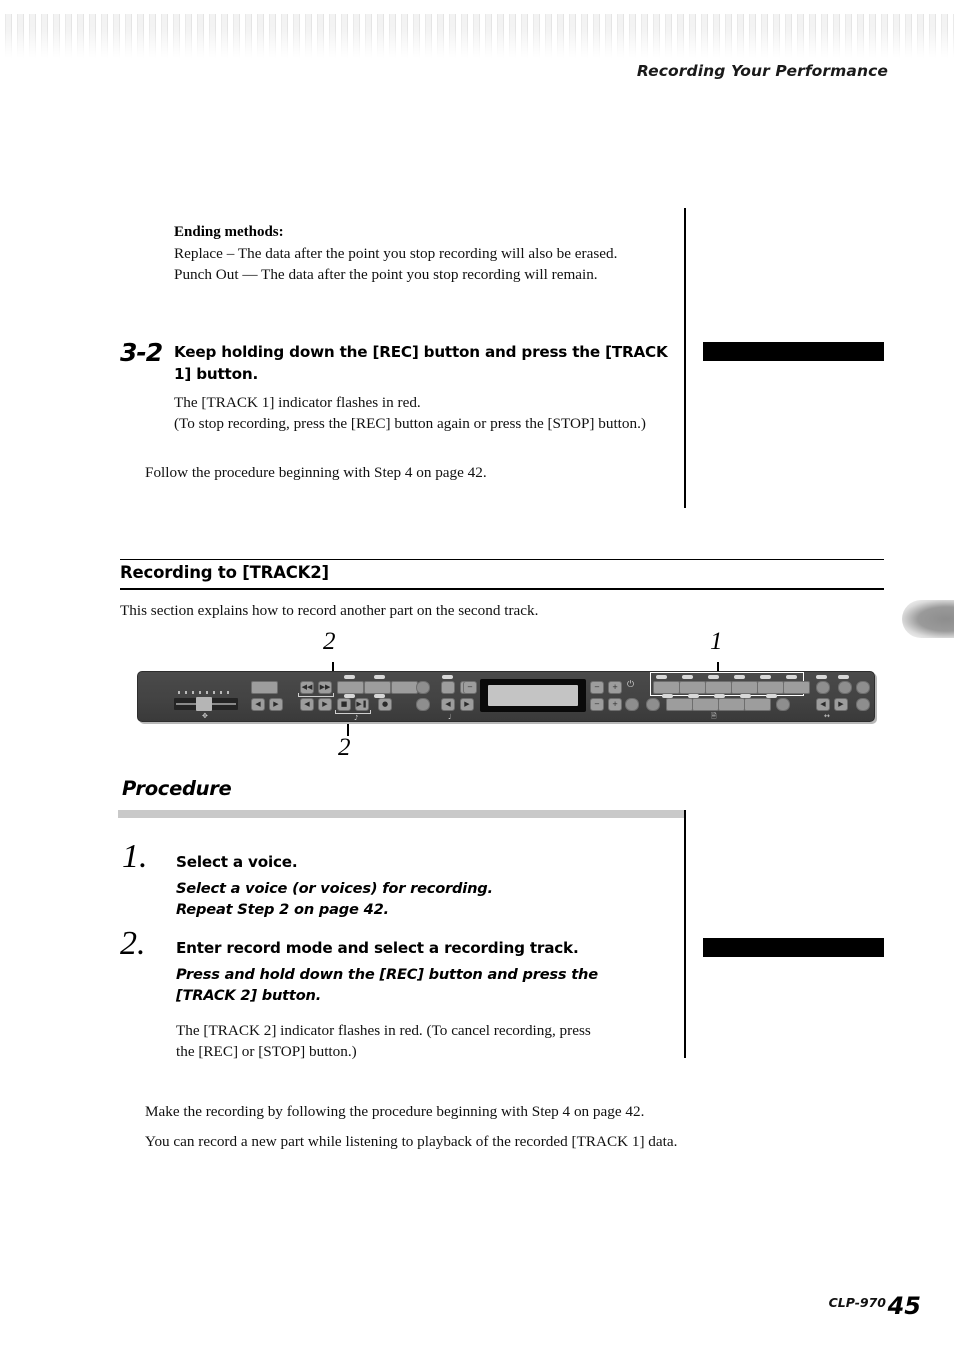 The width and height of the screenshot is (954, 1351). Describe the element at coordinates (258, 704) in the screenshot. I see `panel-button-nav-left-a: ◀` at that location.